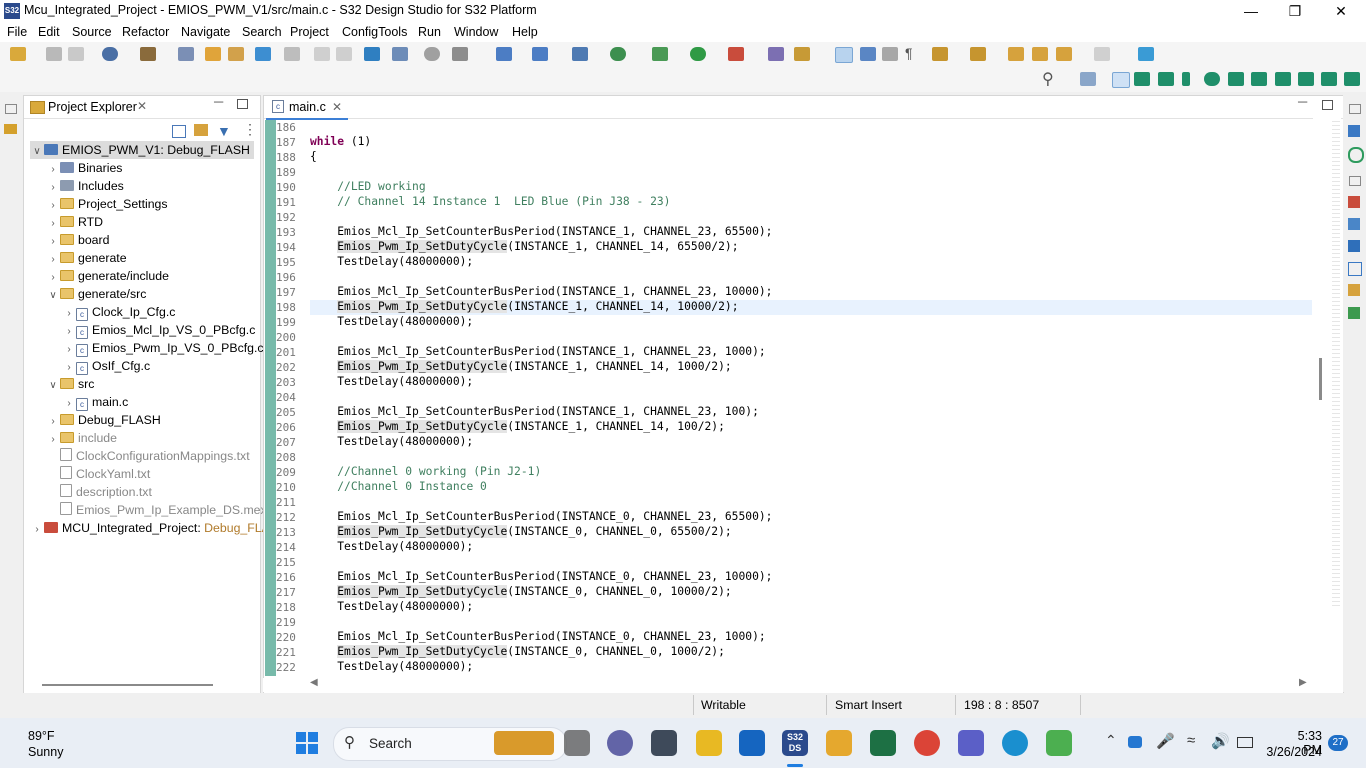  I want to click on minimize-view-icon: ─, so click(218, 101).